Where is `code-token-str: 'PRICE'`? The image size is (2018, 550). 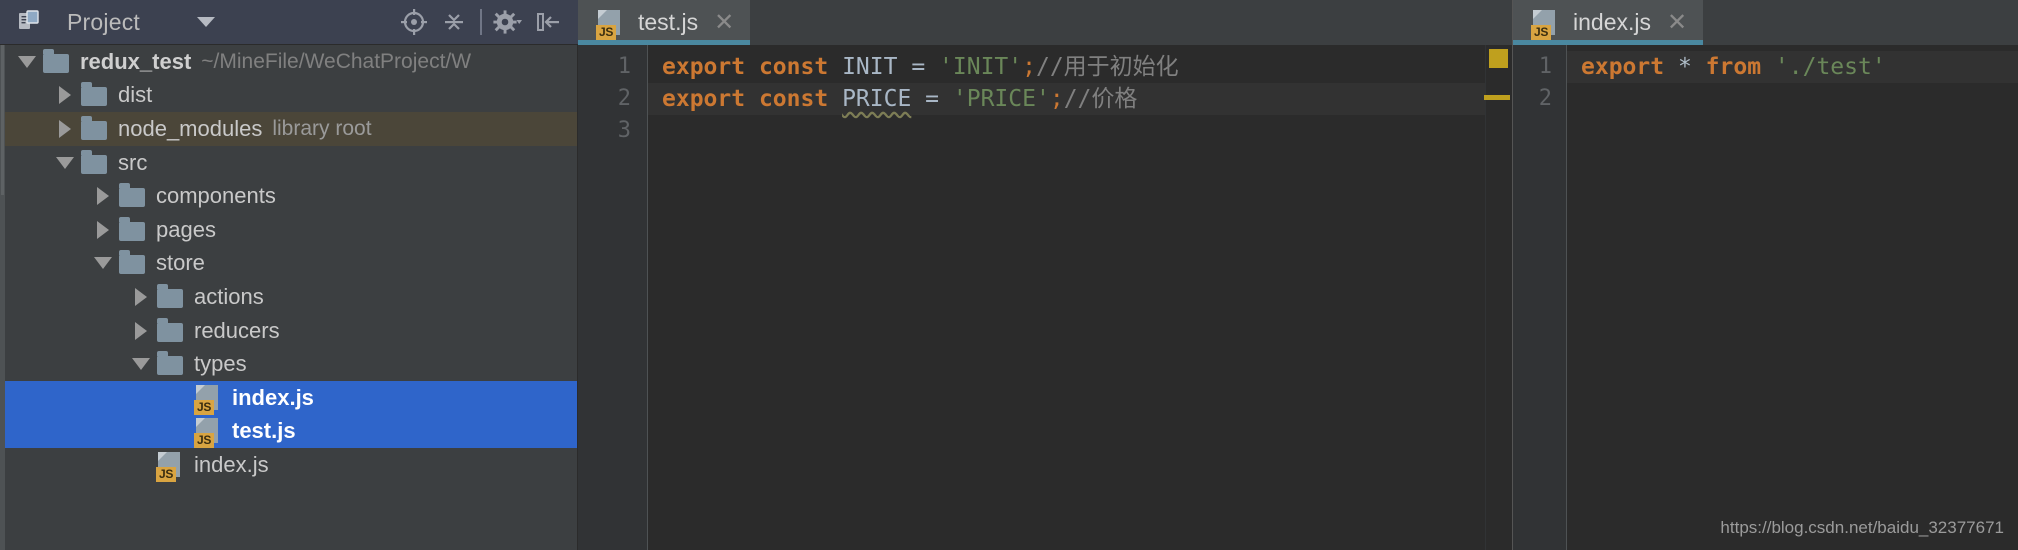
code-token-str: 'PRICE' is located at coordinates (1001, 99).